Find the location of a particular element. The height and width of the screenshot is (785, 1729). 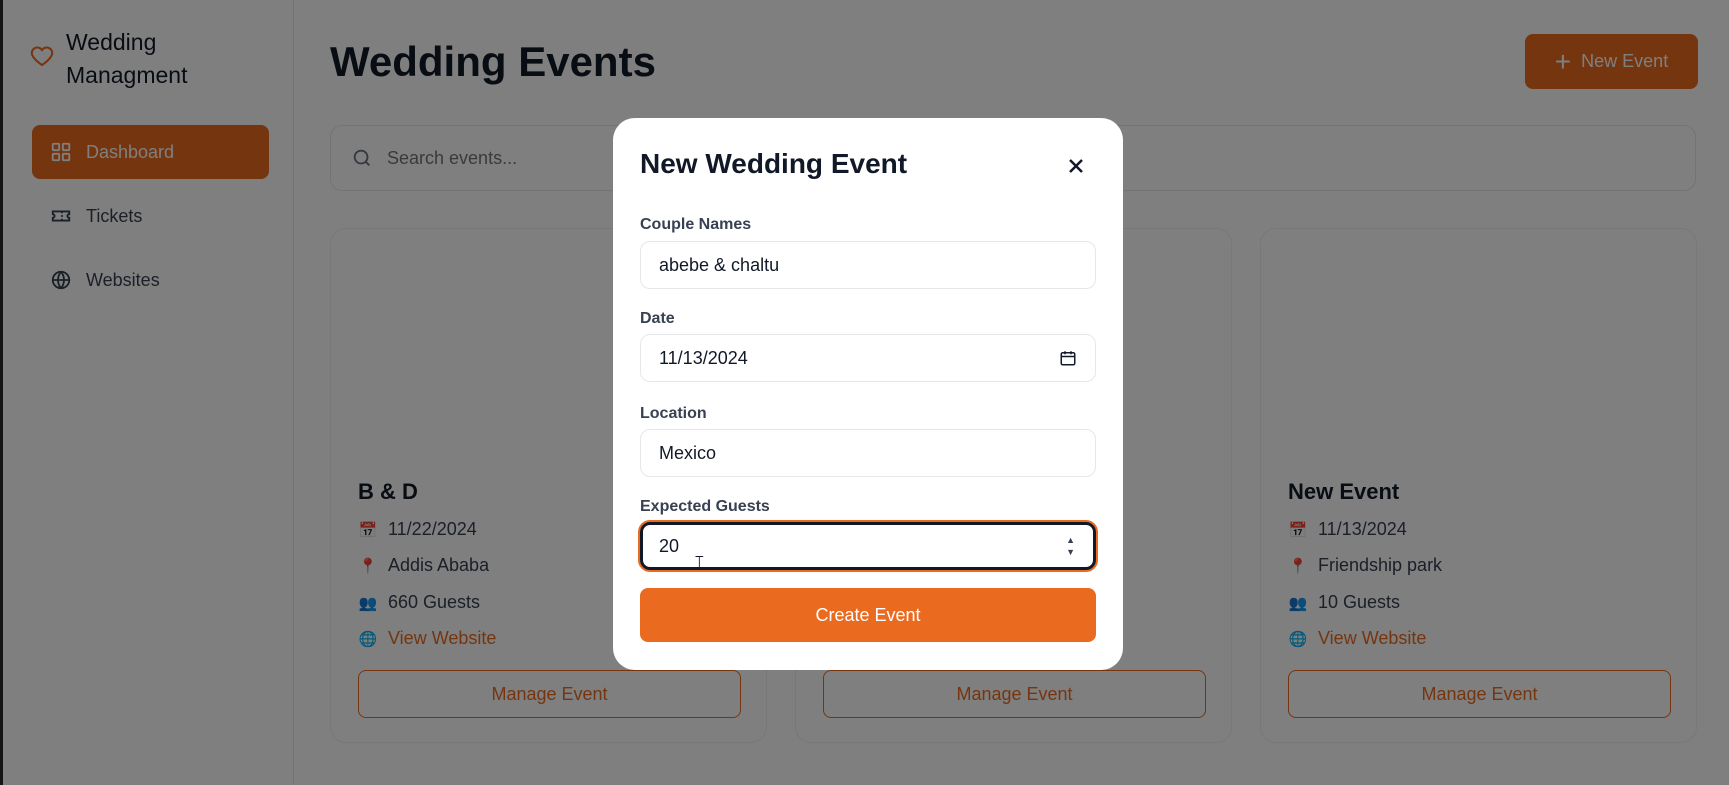

location-field: Mexico is located at coordinates (868, 453).